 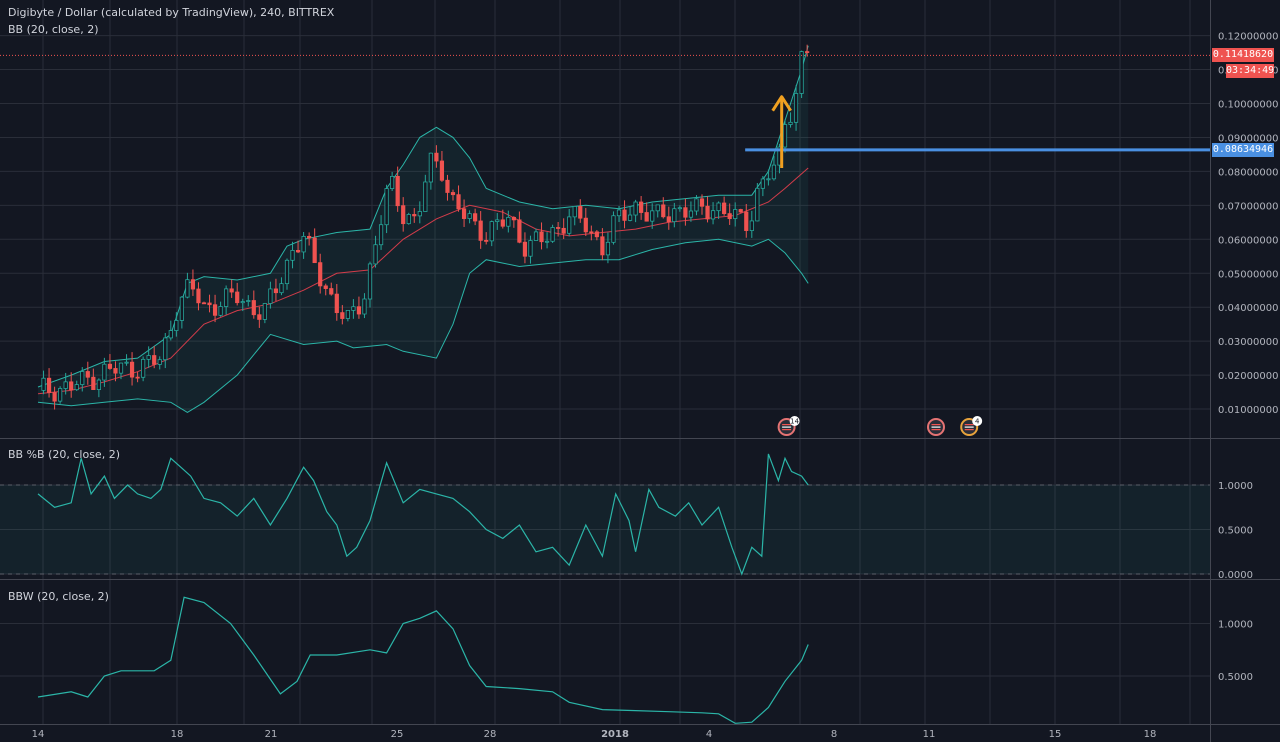 I want to click on date-tick-label: 8, so click(x=834, y=734).